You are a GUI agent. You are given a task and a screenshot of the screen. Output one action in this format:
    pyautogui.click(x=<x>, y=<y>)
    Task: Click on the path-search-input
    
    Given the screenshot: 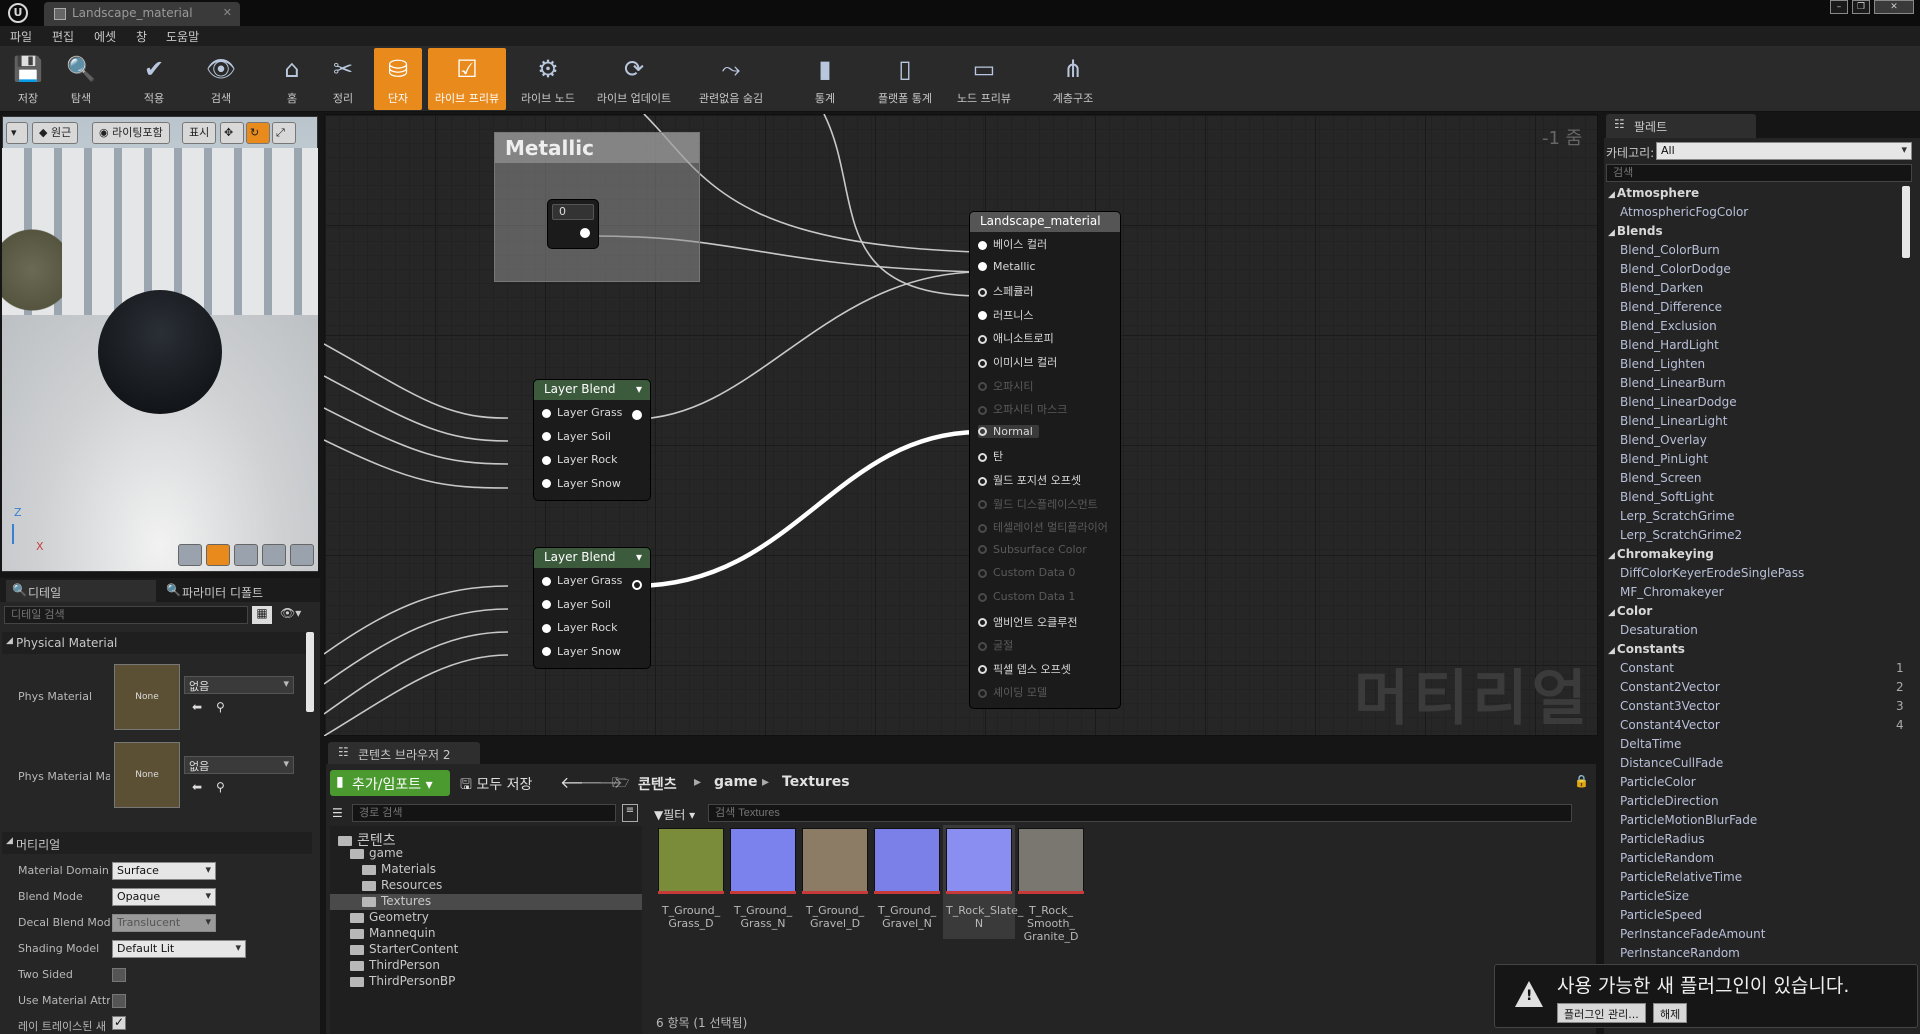 What is the action you would take?
    pyautogui.click(x=484, y=813)
    